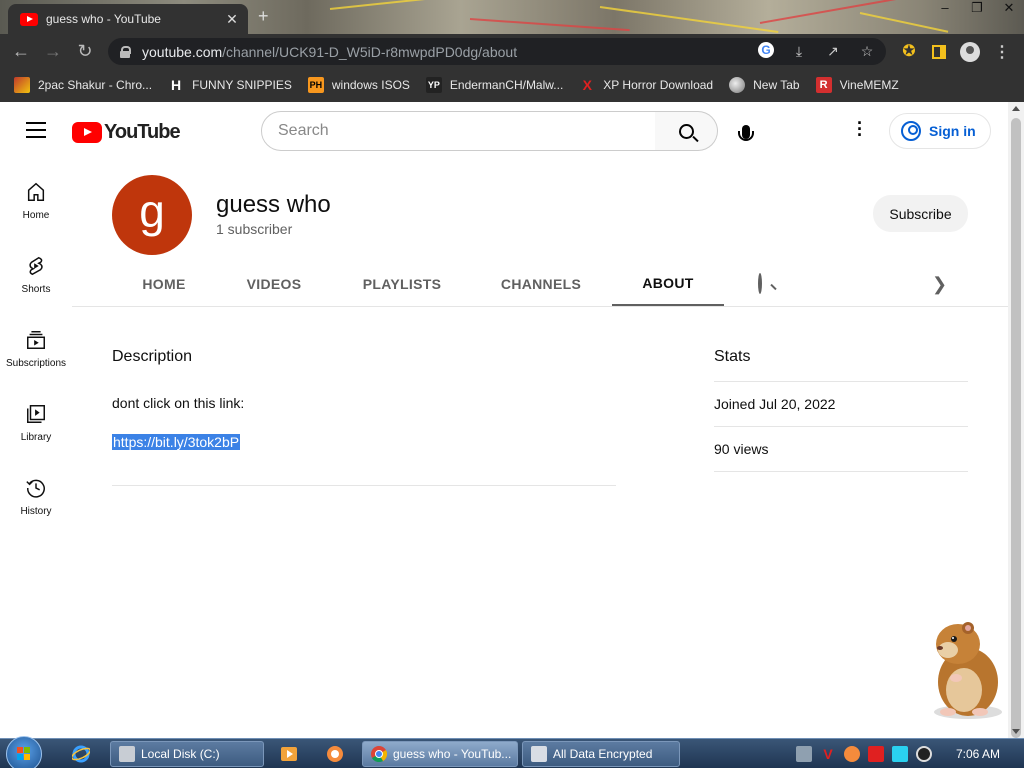 The height and width of the screenshot is (768, 1024). I want to click on sign-in-label: Sign in, so click(952, 131).